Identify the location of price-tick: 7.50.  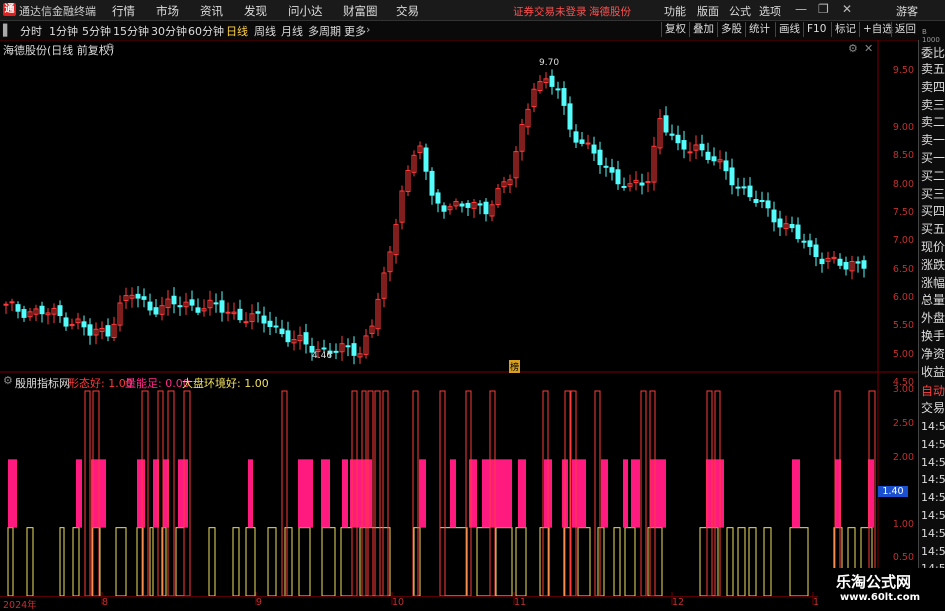
(903, 212).